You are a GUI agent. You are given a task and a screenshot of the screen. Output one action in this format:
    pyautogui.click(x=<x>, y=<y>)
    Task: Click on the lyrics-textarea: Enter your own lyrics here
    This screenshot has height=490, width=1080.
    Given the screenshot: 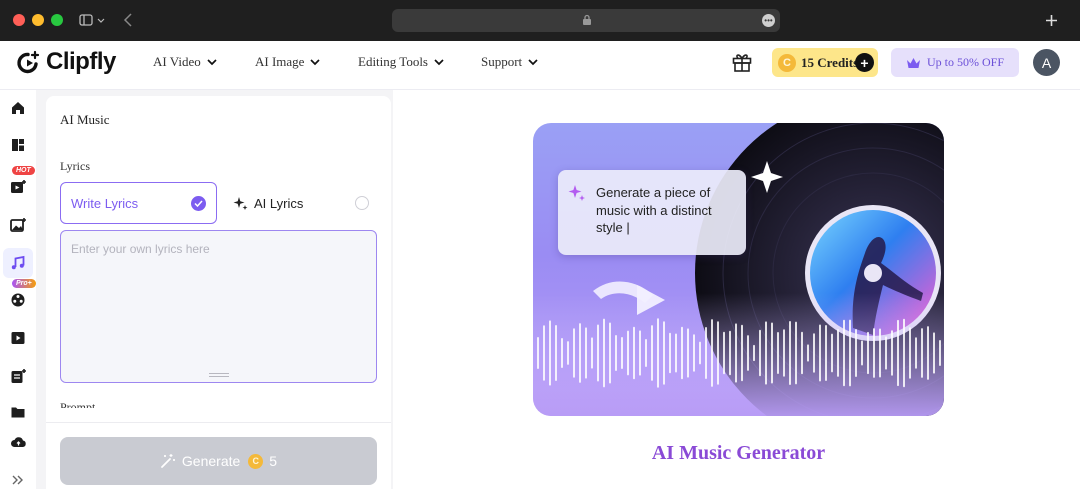 What is the action you would take?
    pyautogui.click(x=218, y=306)
    